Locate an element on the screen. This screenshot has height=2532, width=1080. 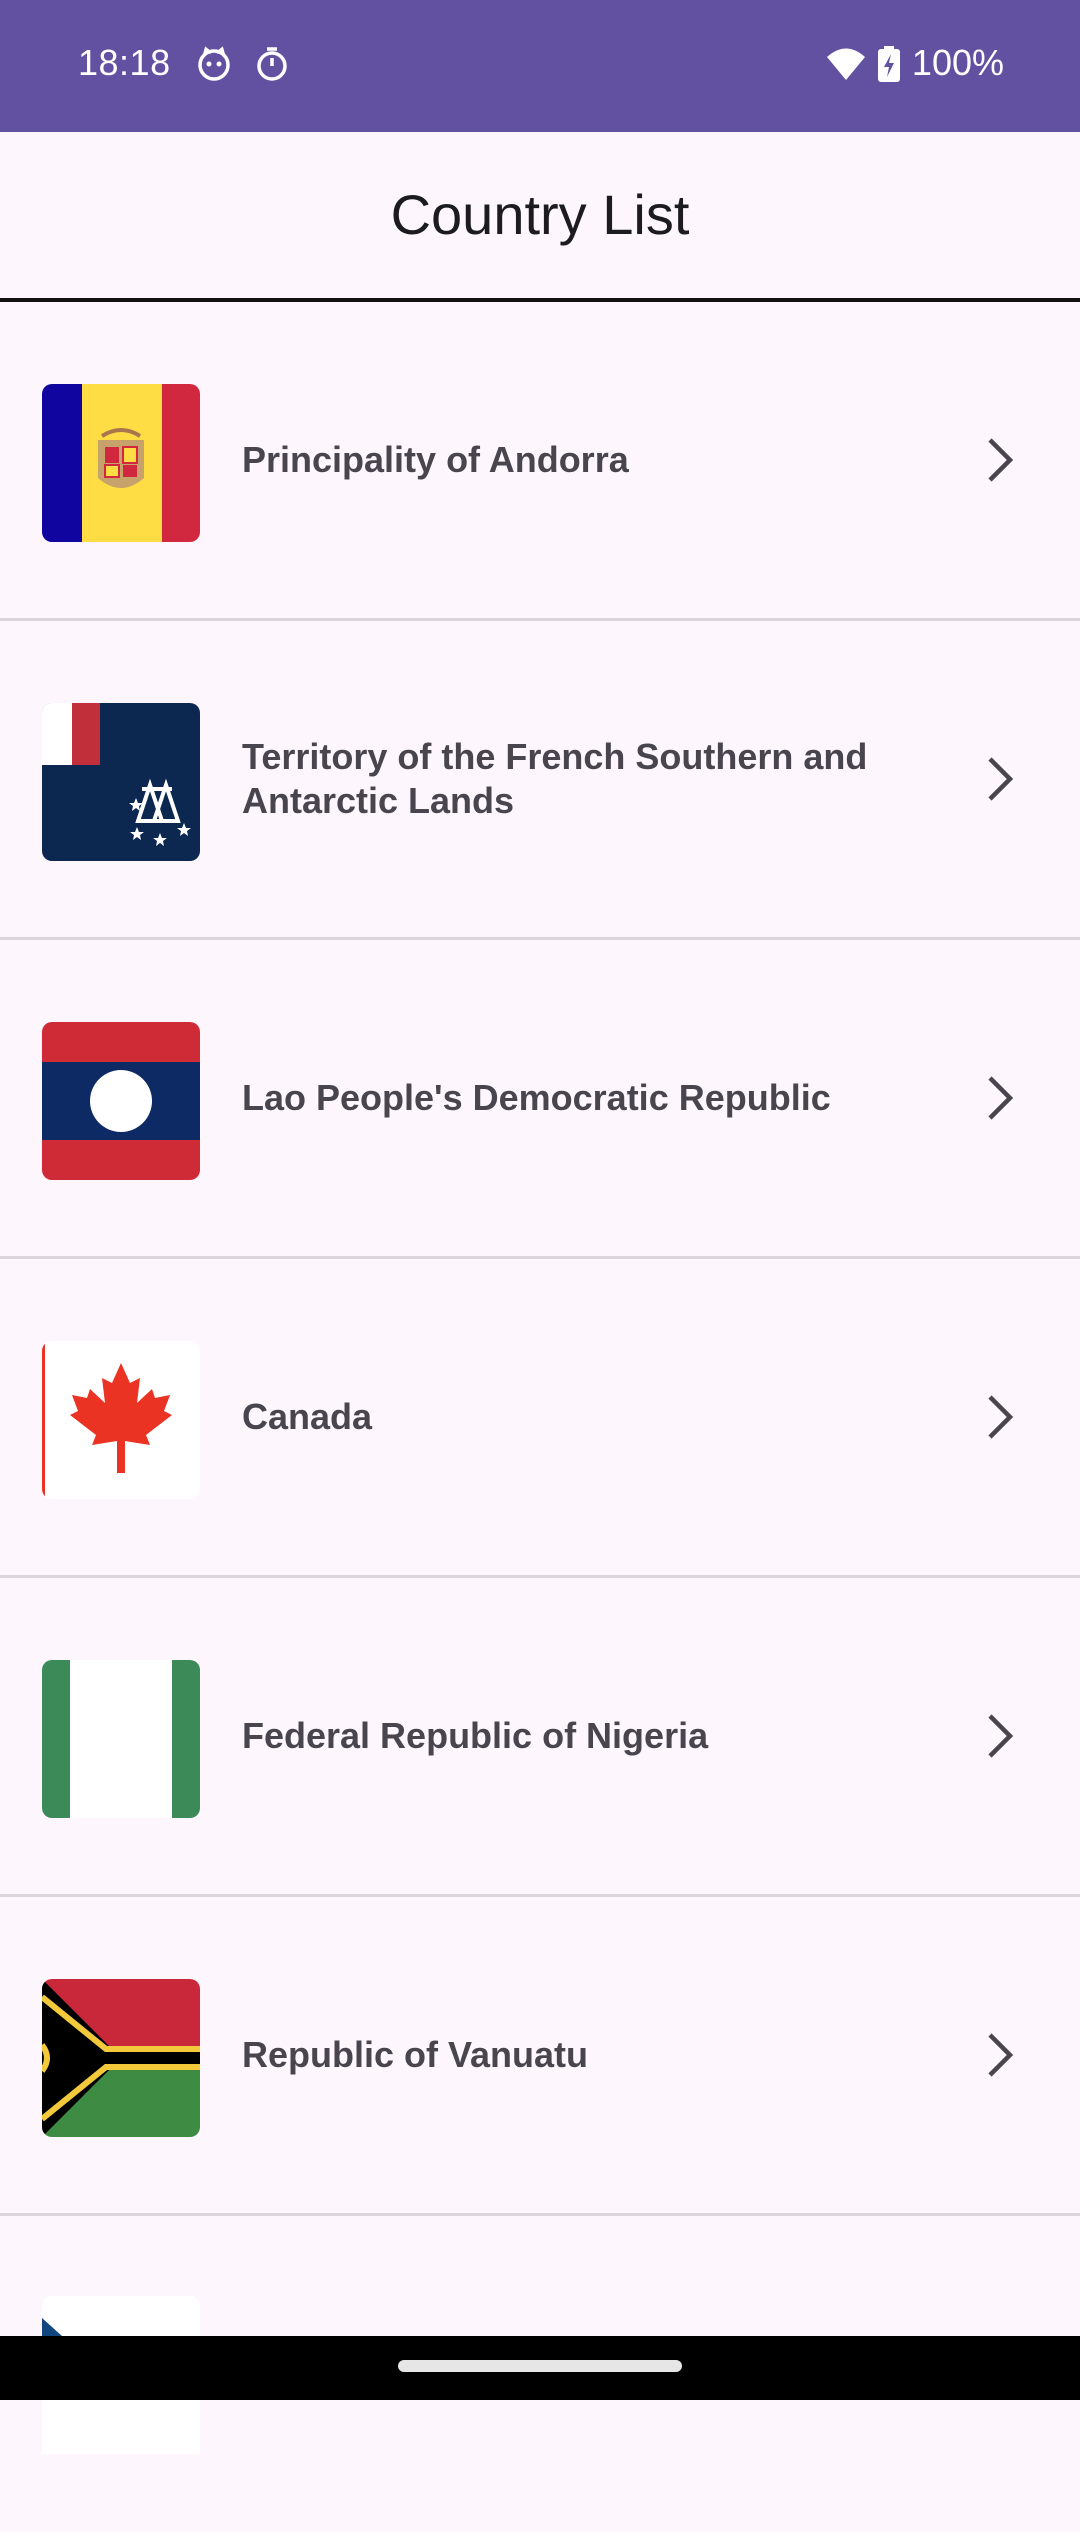
country-name: Canada is located at coordinates (307, 1416).